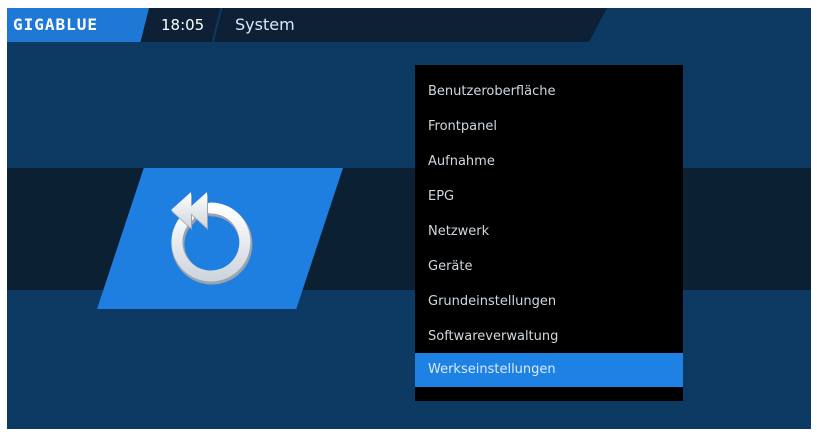 The width and height of the screenshot is (817, 432). Describe the element at coordinates (549, 197) in the screenshot. I see `menu-item-epg: EPG` at that location.